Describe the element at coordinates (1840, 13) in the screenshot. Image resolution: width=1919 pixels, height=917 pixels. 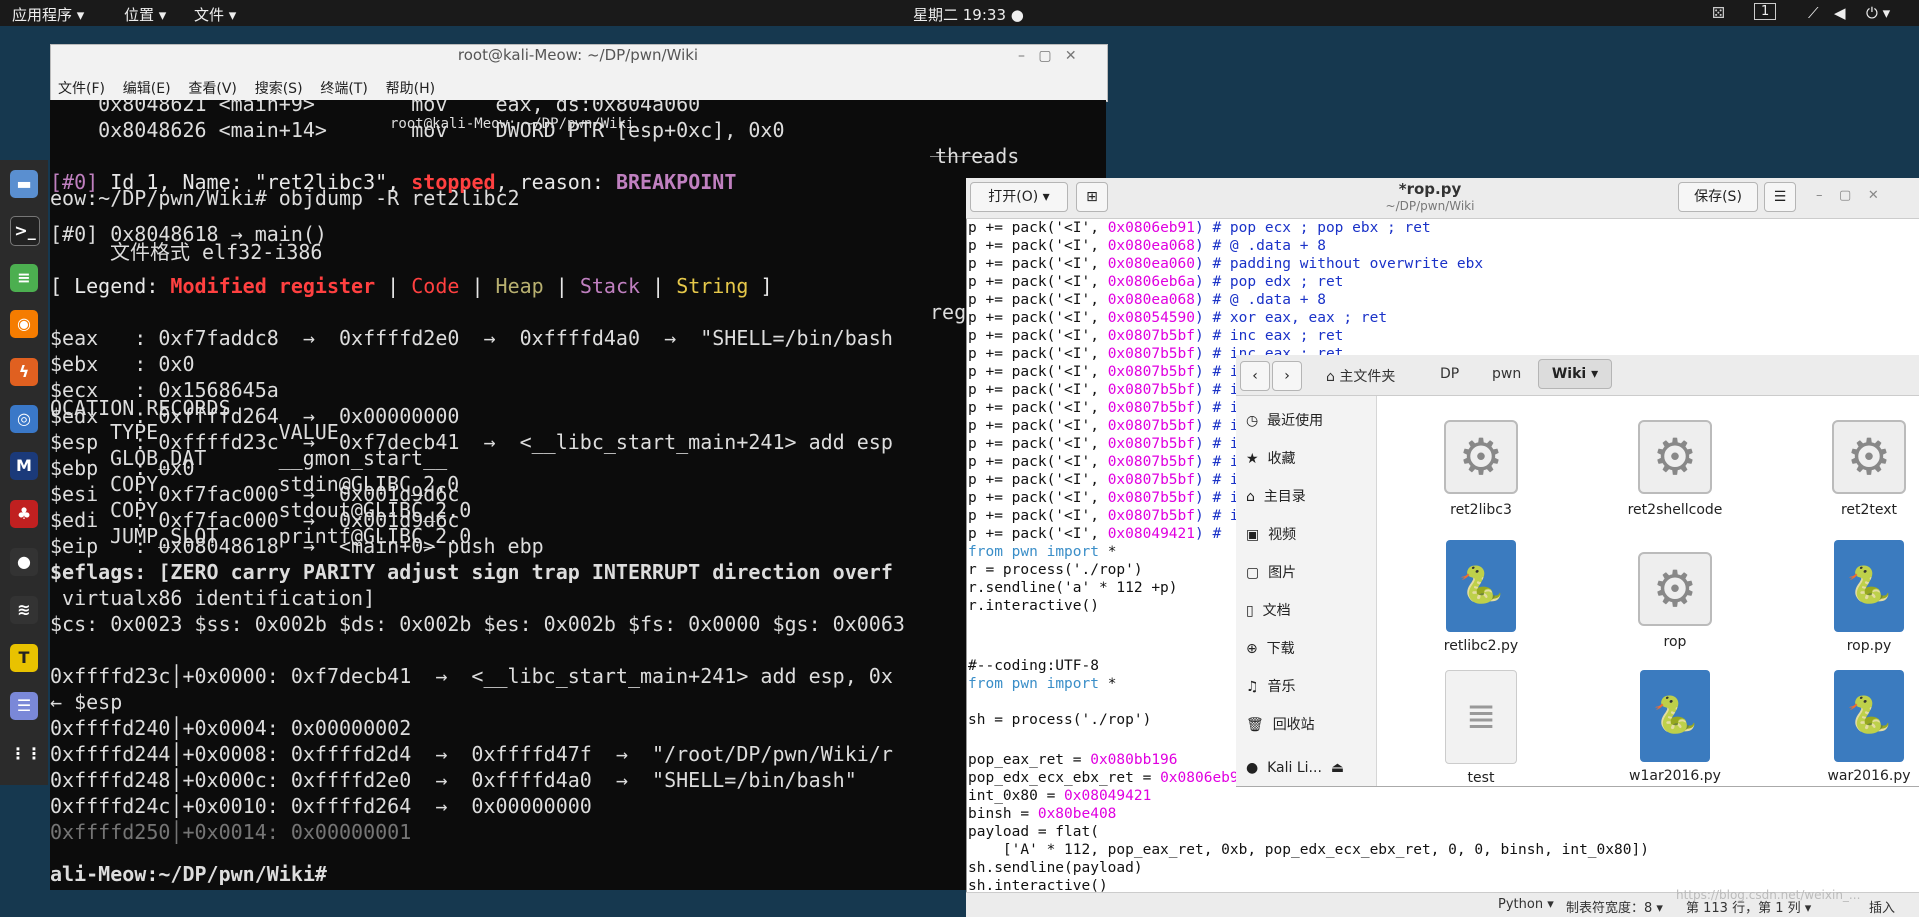
I see `volume-icon: ◀` at that location.